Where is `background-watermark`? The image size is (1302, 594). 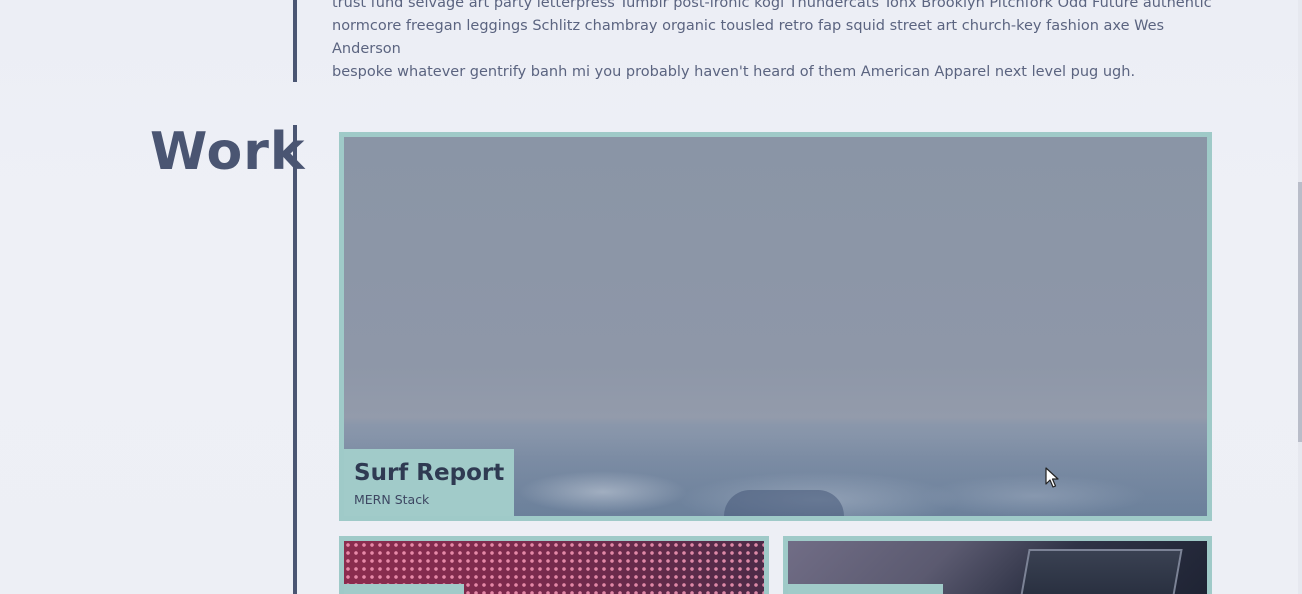 background-watermark is located at coordinates (146, 322).